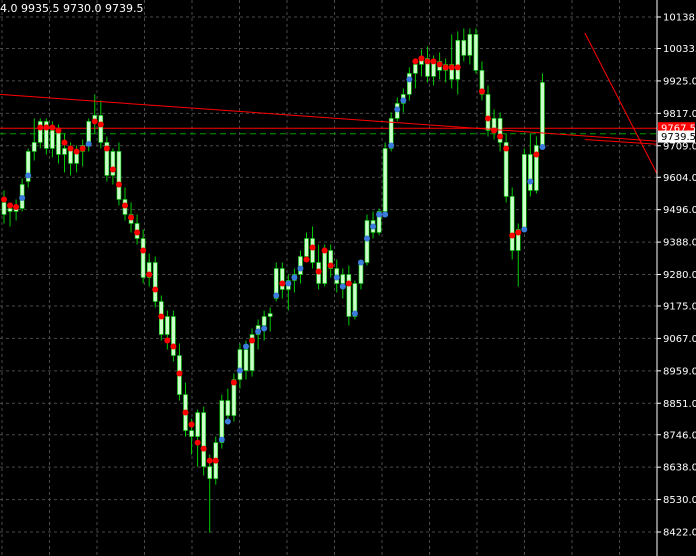 The height and width of the screenshot is (556, 696). I want to click on axis-tick-label: 8959.0, so click(679, 371).